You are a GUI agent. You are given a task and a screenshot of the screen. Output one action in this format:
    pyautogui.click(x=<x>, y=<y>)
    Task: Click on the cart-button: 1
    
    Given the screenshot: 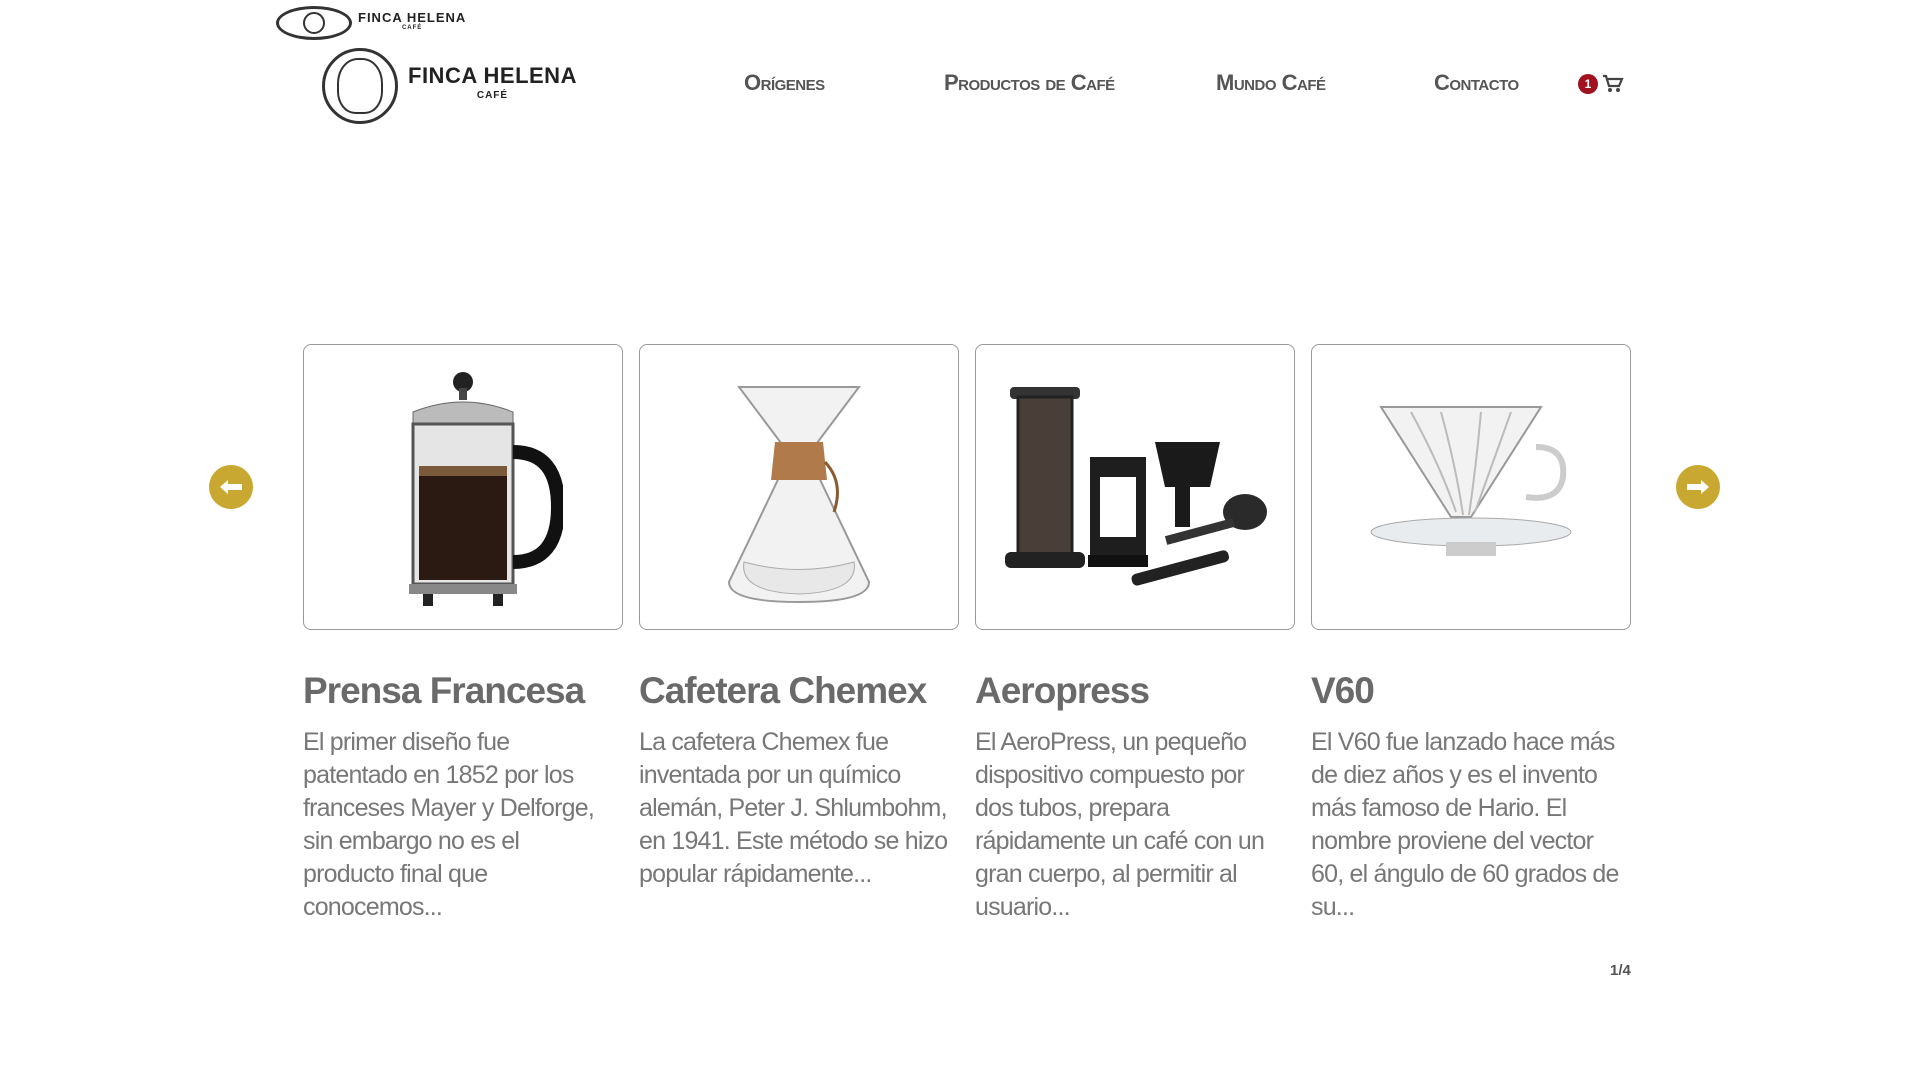 What is the action you would take?
    pyautogui.click(x=1601, y=84)
    